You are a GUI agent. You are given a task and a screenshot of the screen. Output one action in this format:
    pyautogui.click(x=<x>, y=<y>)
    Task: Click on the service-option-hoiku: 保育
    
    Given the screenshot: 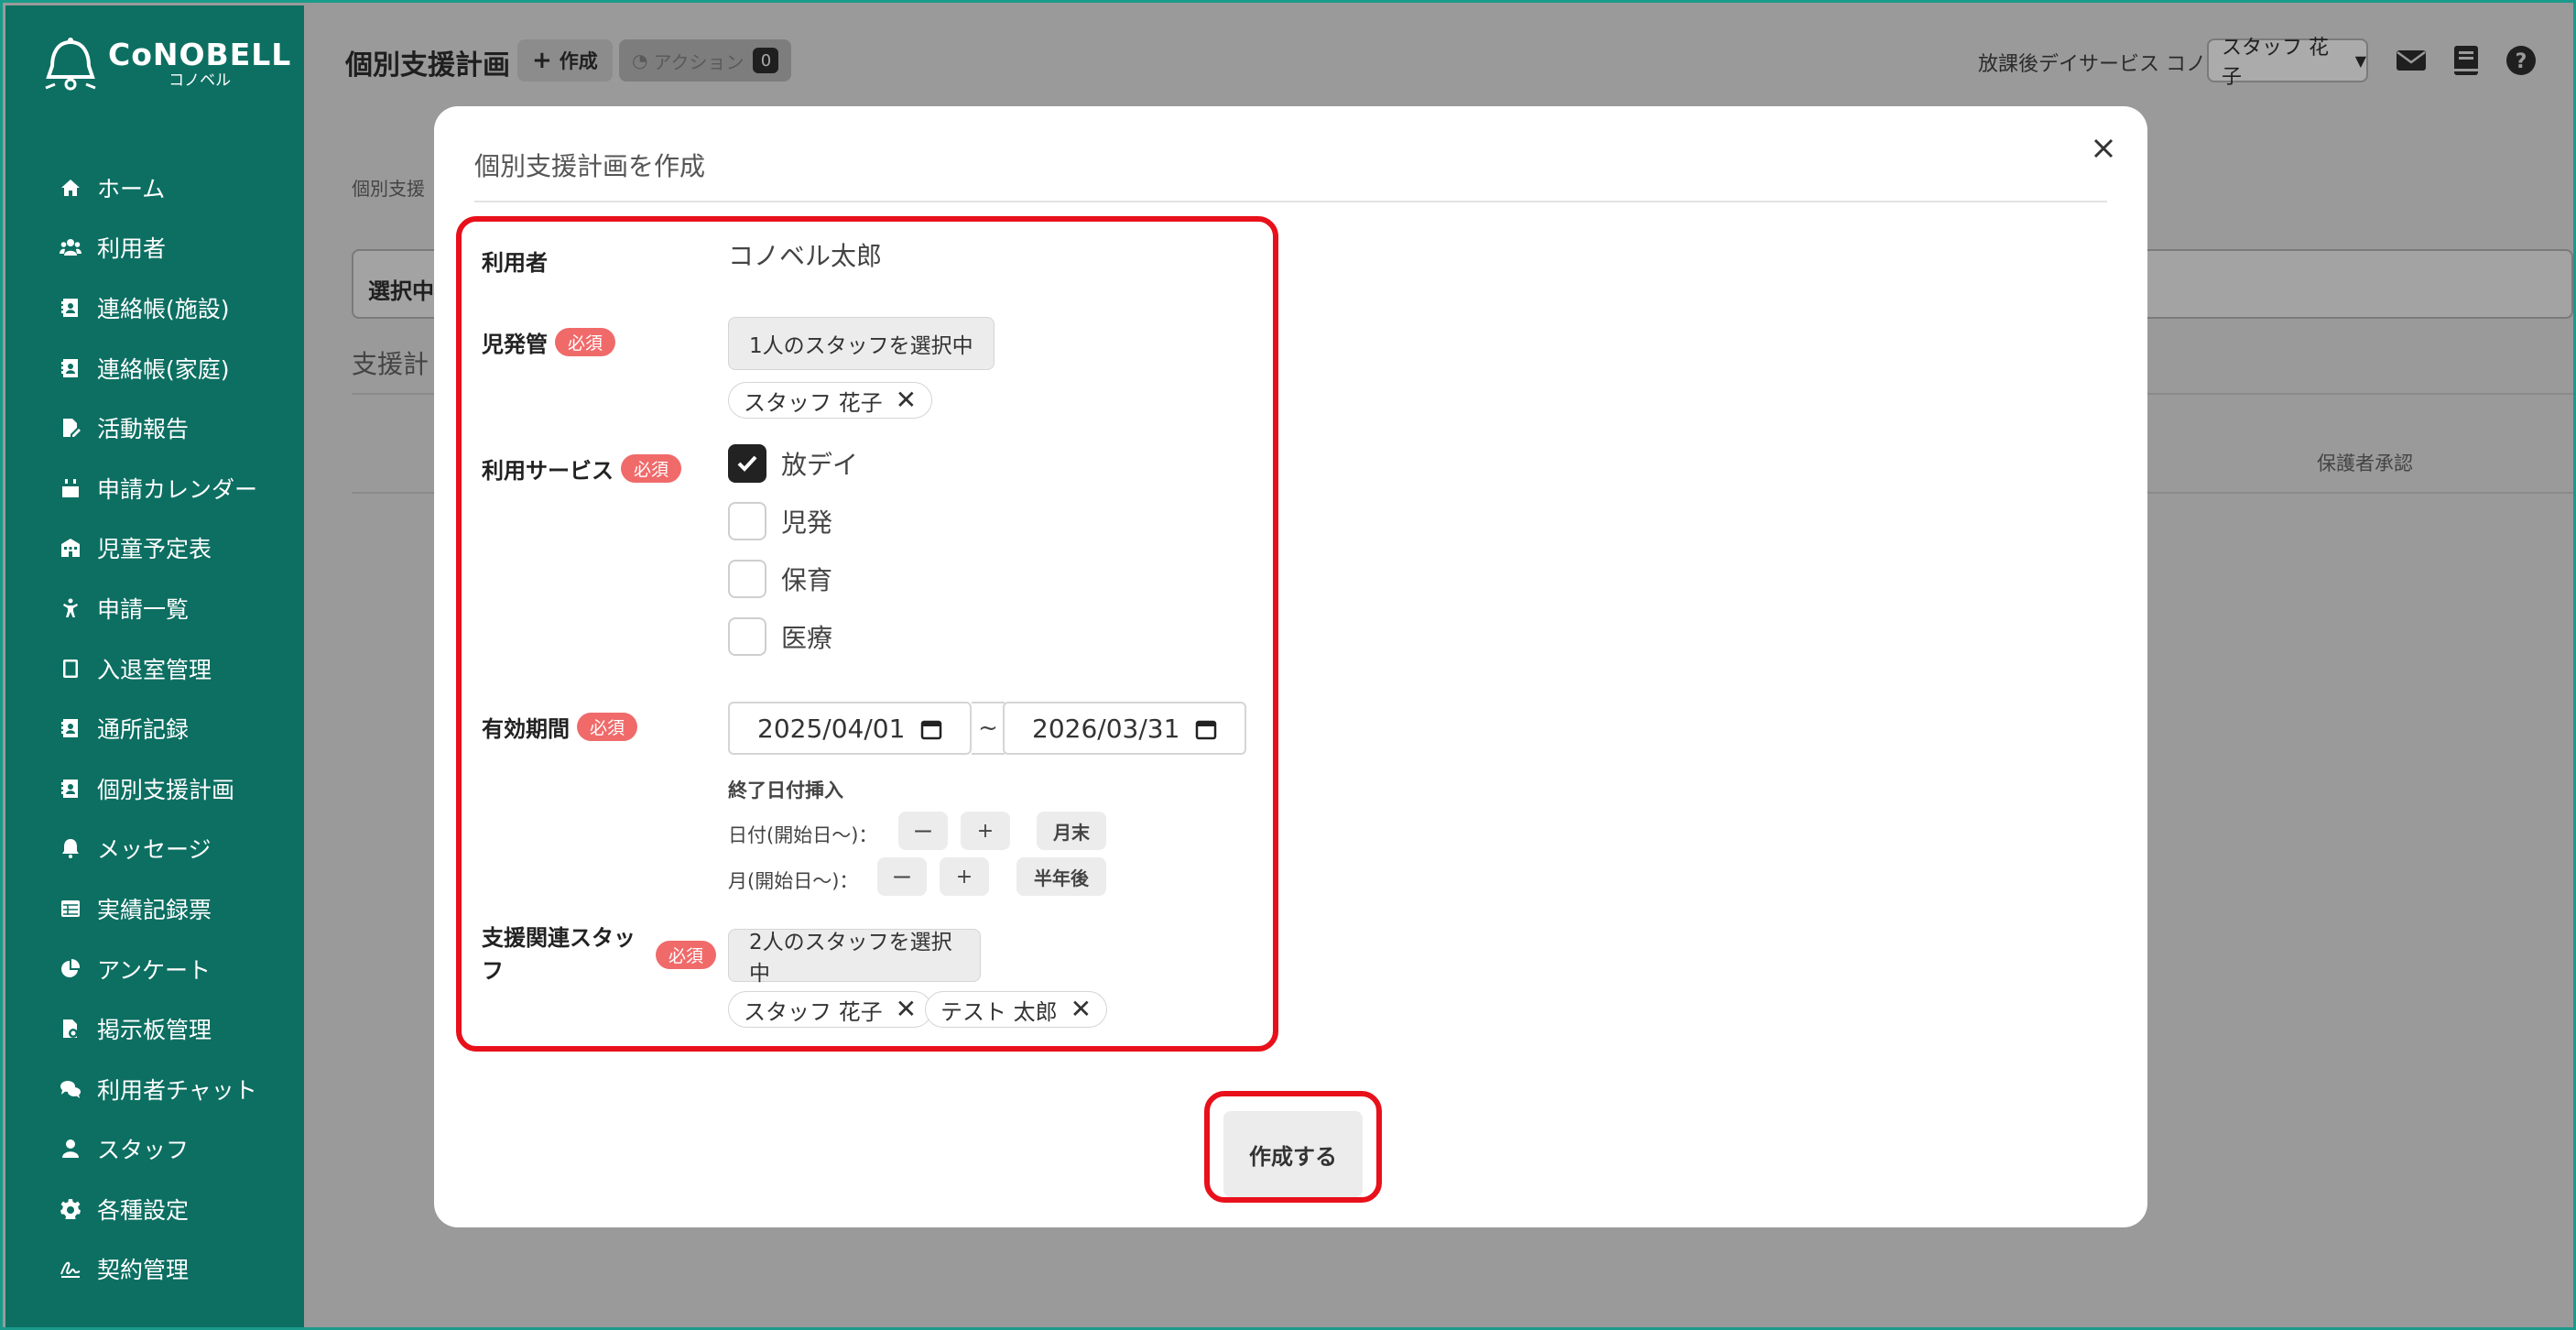 What is the action you would take?
    pyautogui.click(x=780, y=579)
    